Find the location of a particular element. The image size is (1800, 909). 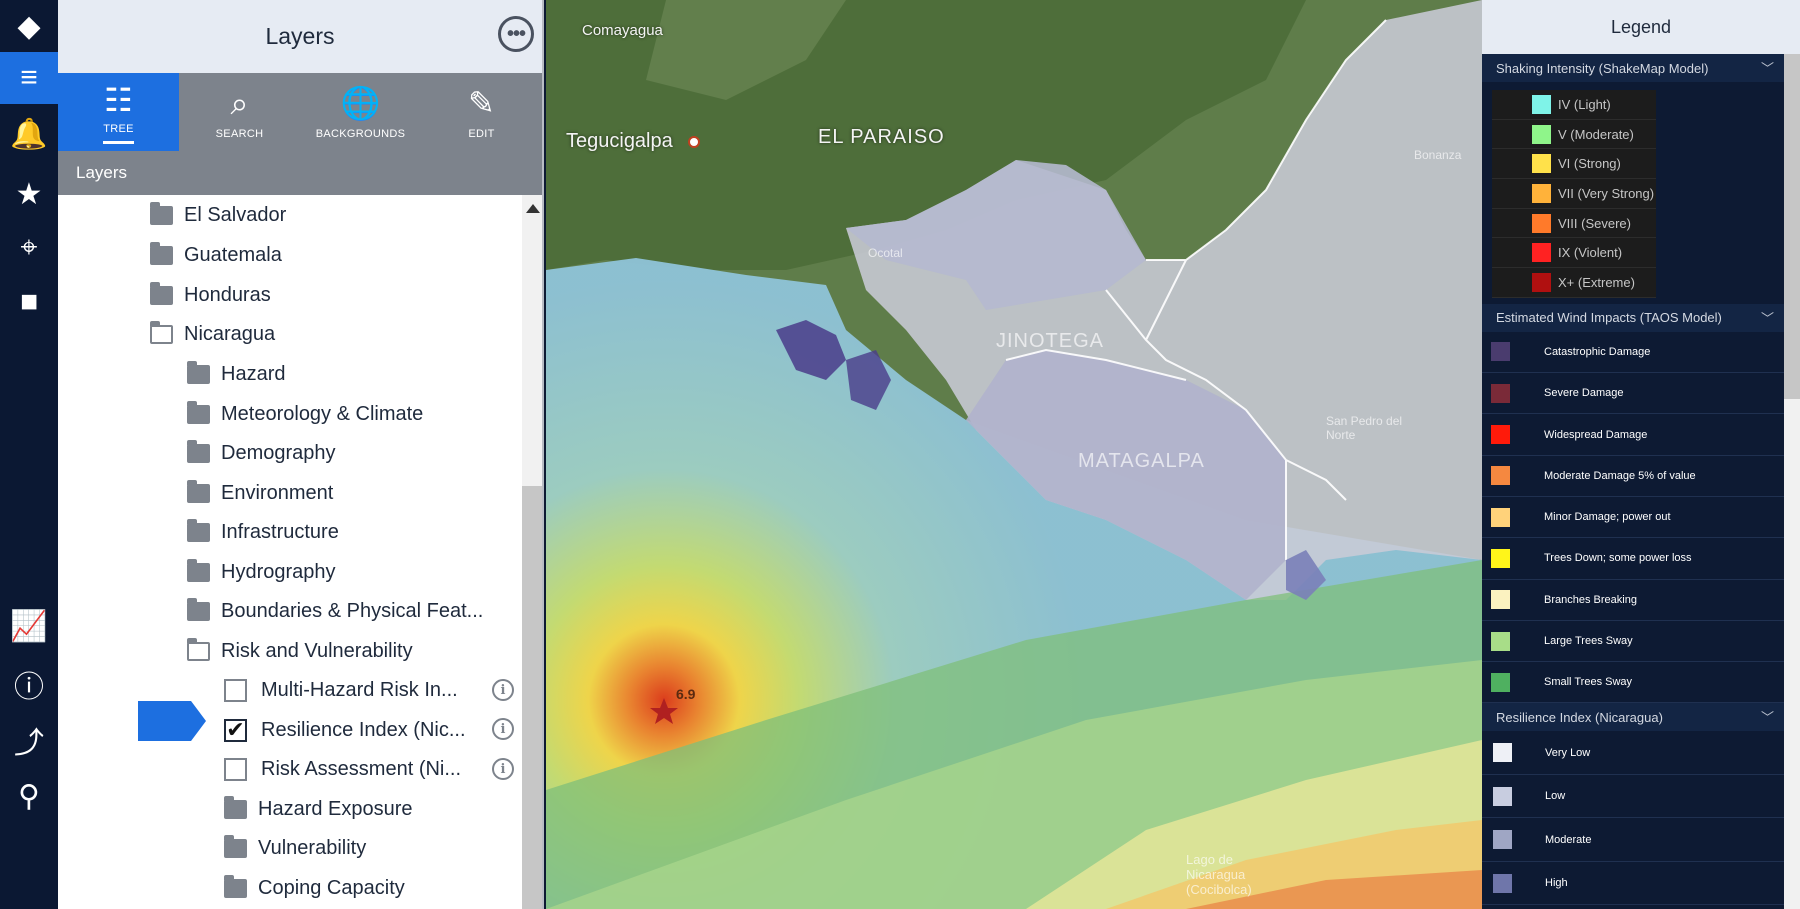

tree-folder-environment: Environment is located at coordinates (260, 493).